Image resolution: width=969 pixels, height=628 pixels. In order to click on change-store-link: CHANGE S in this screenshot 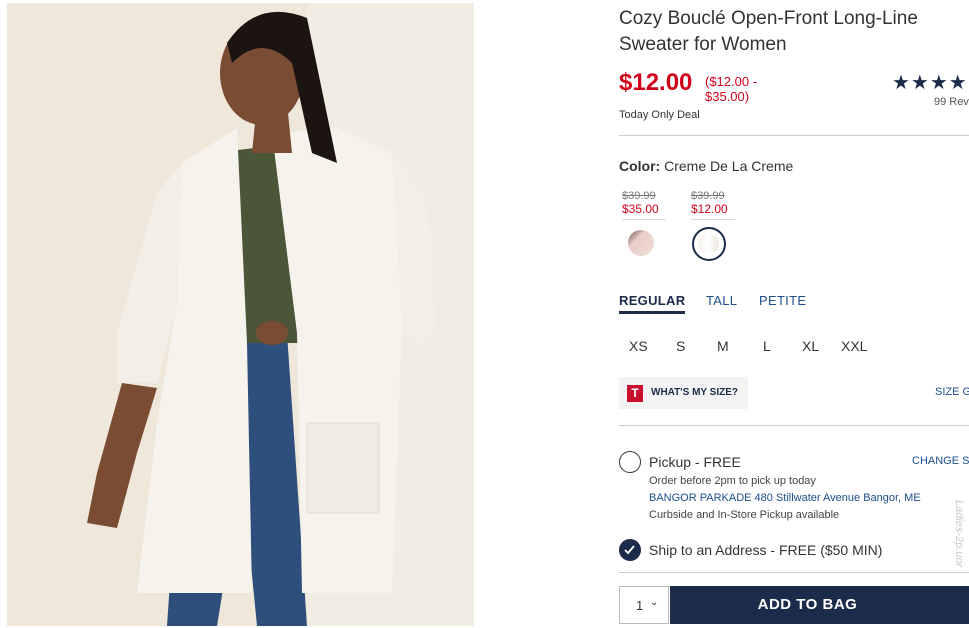, I will do `click(940, 461)`.